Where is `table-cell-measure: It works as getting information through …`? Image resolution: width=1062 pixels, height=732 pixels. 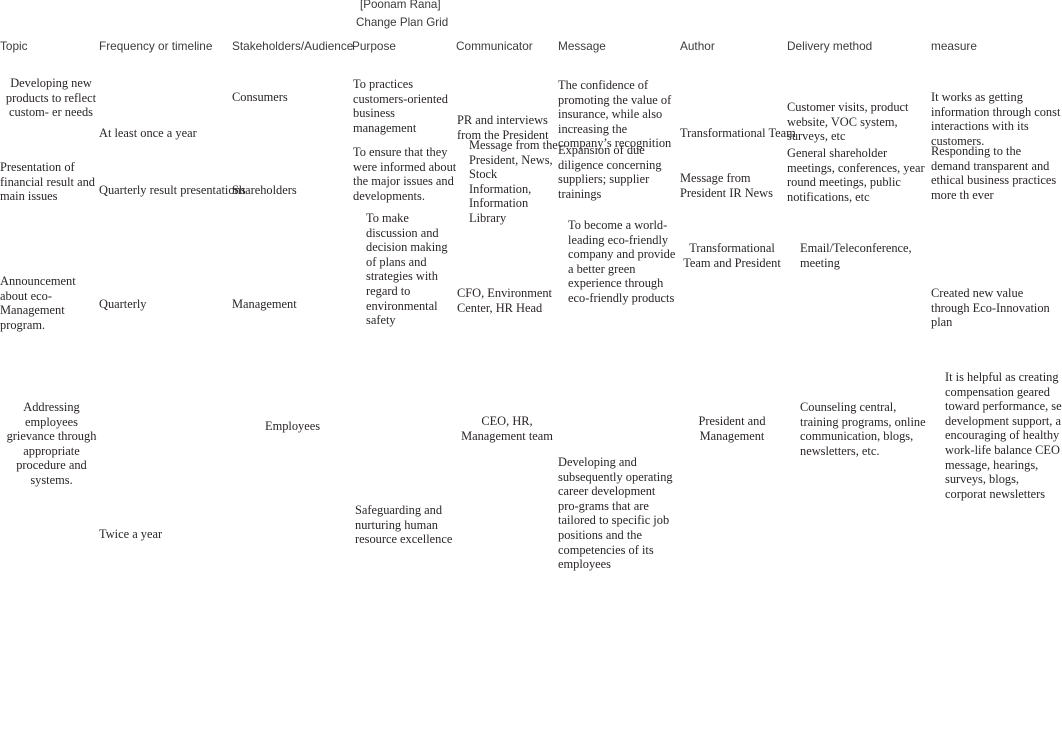 table-cell-measure: It works as getting information through … is located at coordinates (996, 119).